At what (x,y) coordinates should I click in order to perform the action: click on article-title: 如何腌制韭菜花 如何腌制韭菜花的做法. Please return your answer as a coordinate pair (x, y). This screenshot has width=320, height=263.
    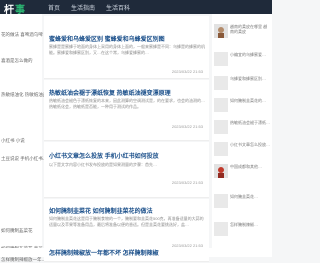
    Looking at the image, I should click on (101, 210).